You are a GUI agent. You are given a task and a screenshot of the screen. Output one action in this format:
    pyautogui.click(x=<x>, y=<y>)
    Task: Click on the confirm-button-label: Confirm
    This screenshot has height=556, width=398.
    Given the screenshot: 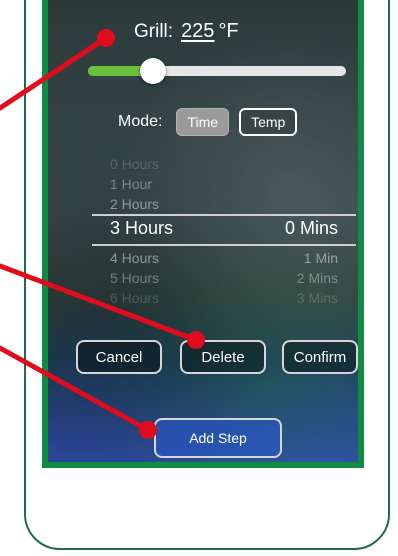 What is the action you would take?
    pyautogui.click(x=320, y=357)
    